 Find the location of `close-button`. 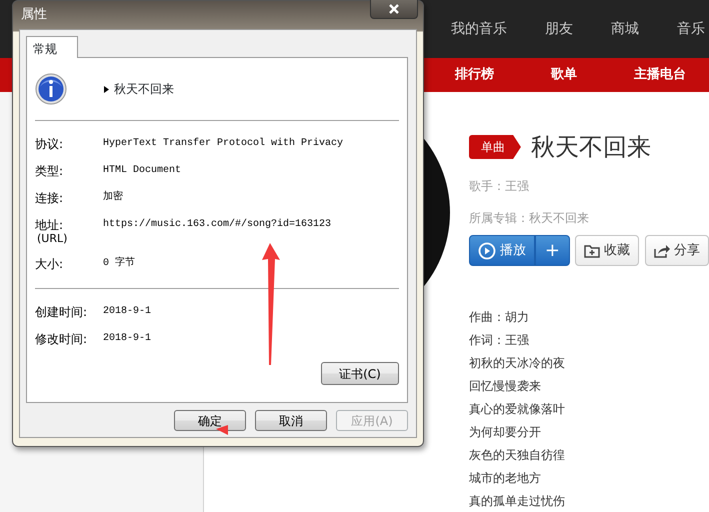

close-button is located at coordinates (394, 9).